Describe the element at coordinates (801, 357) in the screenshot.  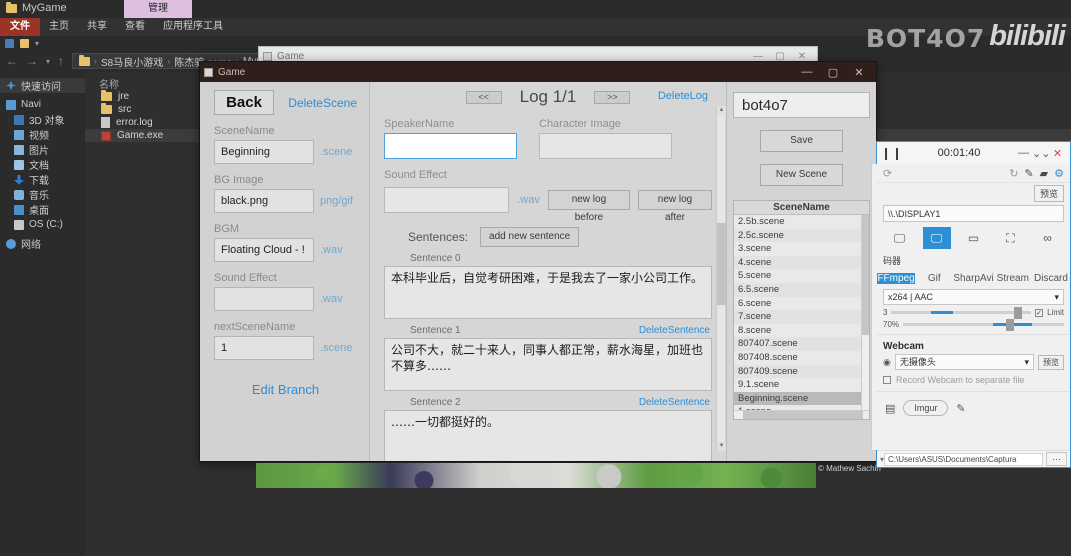
I see `scene-list-item: 807408.scene` at that location.